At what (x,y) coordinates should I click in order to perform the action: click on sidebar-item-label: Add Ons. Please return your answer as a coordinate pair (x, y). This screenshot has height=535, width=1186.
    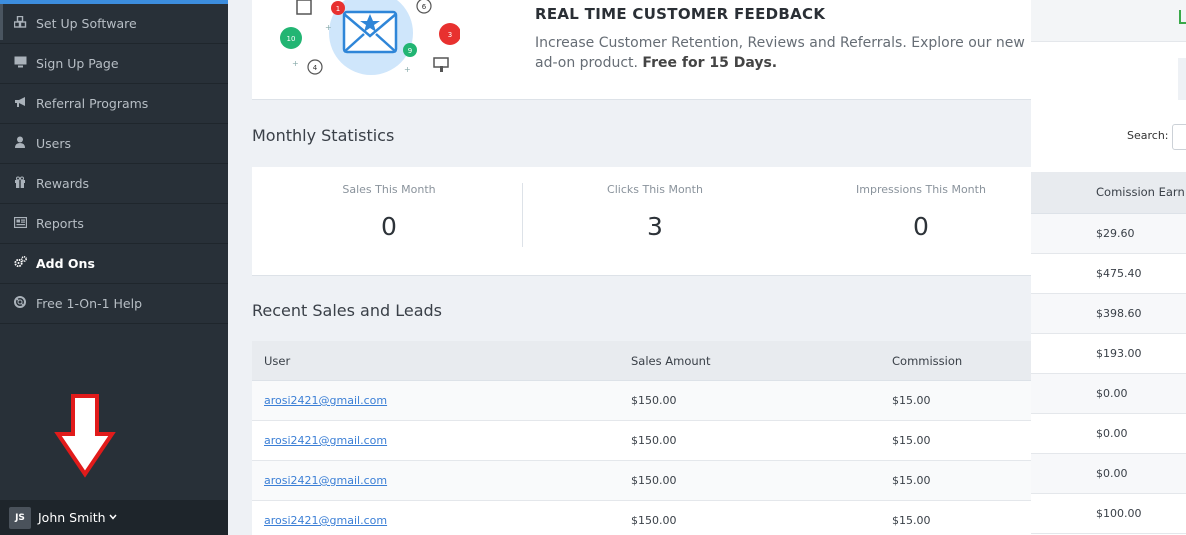
    Looking at the image, I should click on (65, 263).